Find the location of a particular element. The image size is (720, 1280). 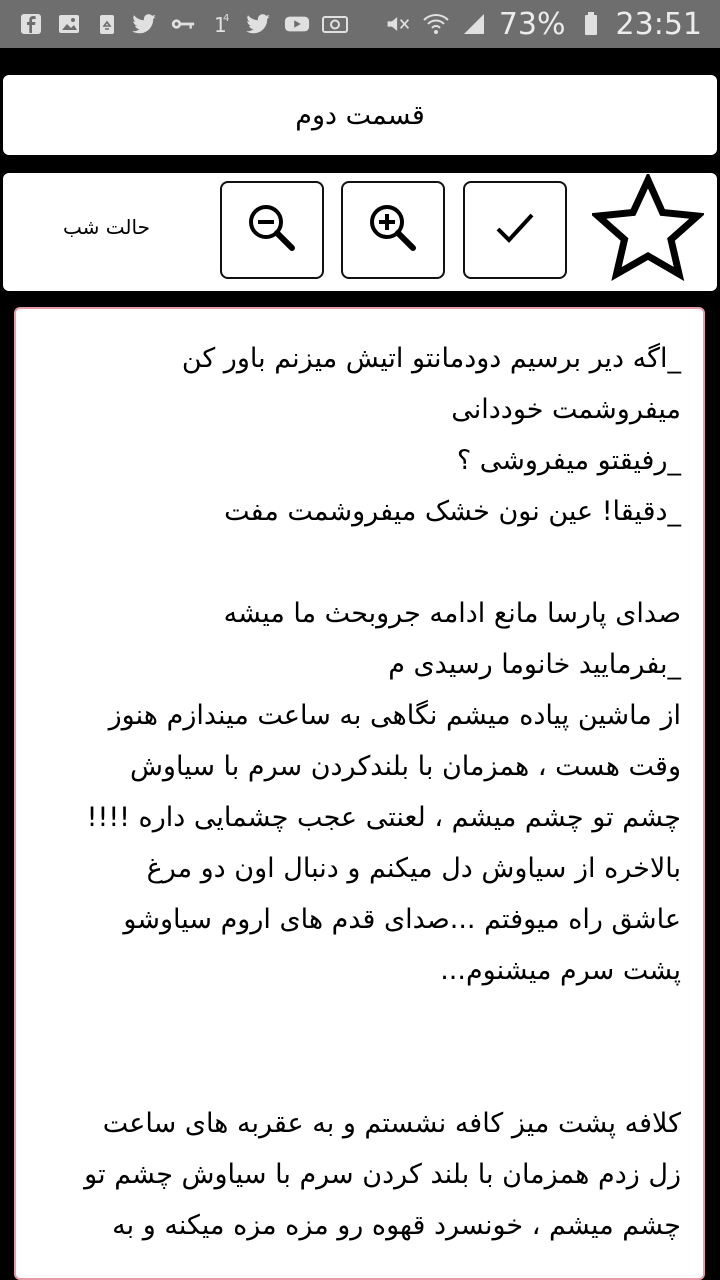

check-icon is located at coordinates (515, 230).